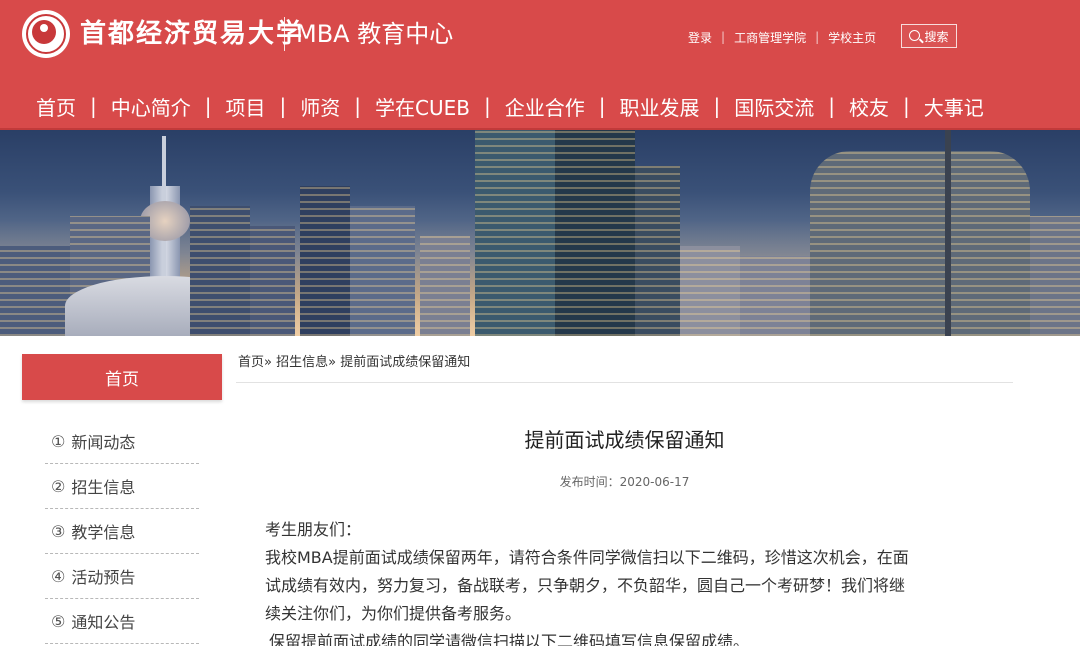  I want to click on breadcrumb-current: 提前面试成绩保留通知, so click(405, 362).